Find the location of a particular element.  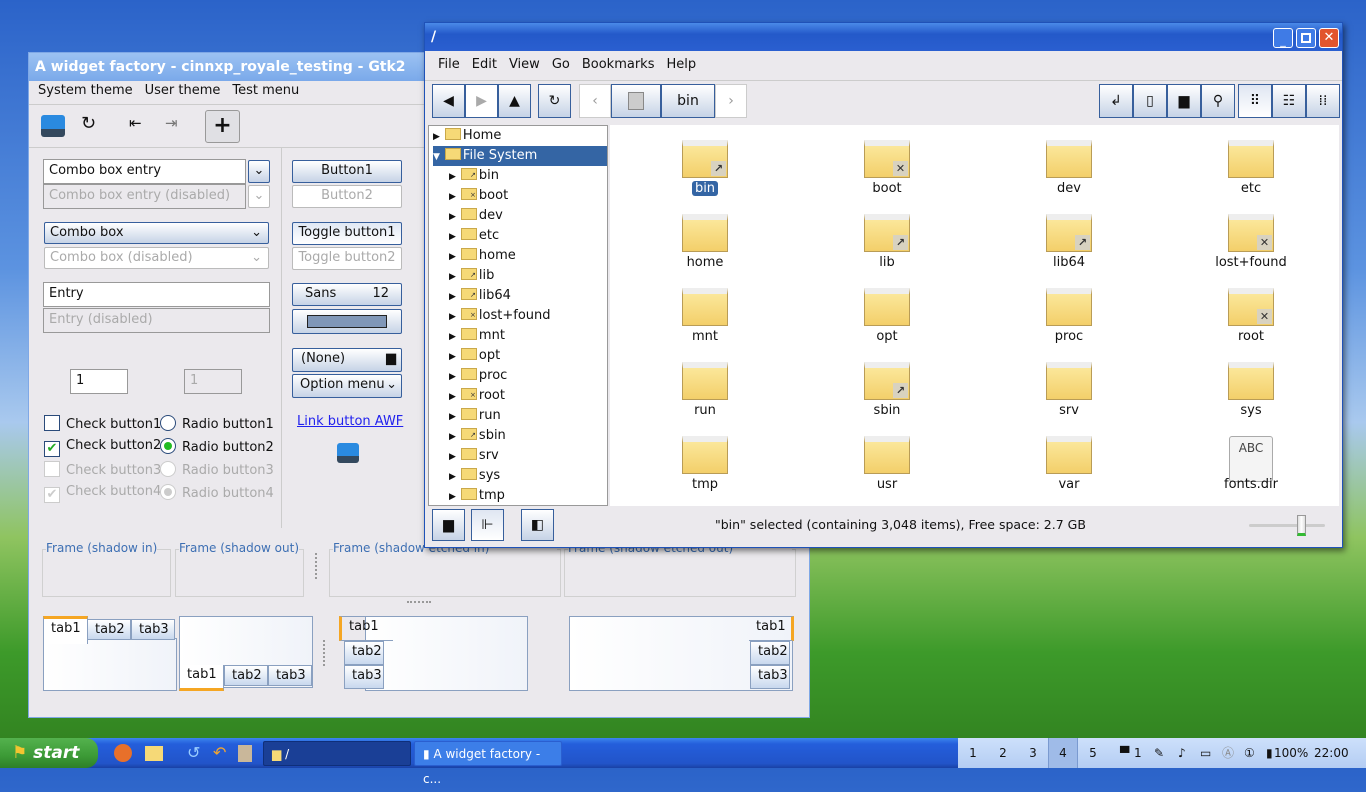

reload-button: ↻ is located at coordinates (554, 101).